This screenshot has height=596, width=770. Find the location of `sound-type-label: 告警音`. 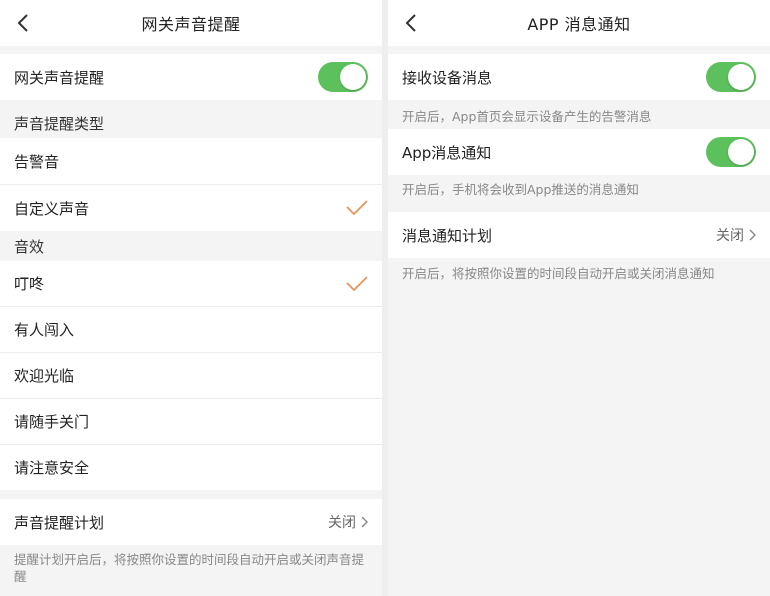

sound-type-label: 告警音 is located at coordinates (37, 161).